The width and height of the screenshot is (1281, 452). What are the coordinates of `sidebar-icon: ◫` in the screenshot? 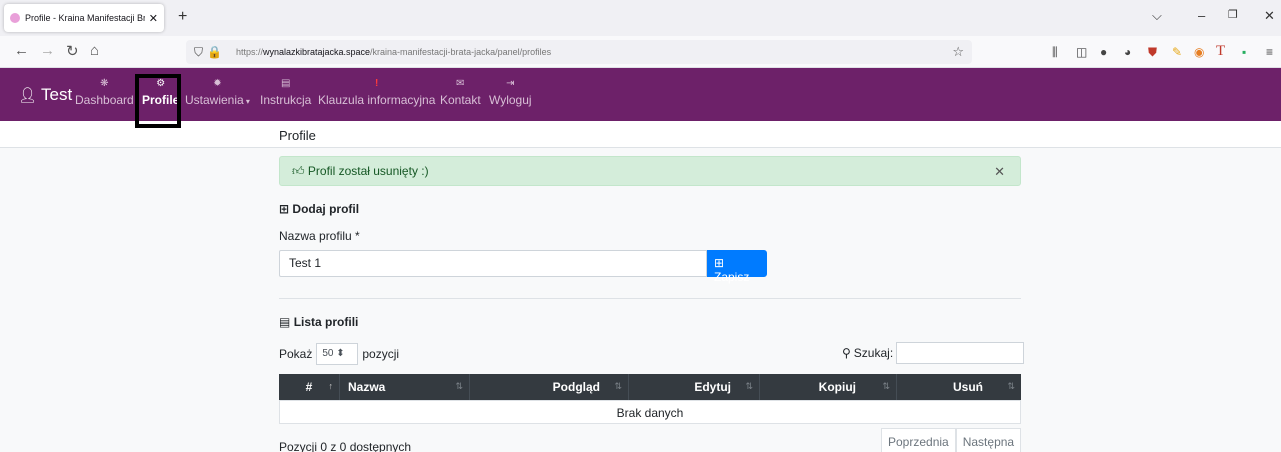 It's located at (1081, 52).